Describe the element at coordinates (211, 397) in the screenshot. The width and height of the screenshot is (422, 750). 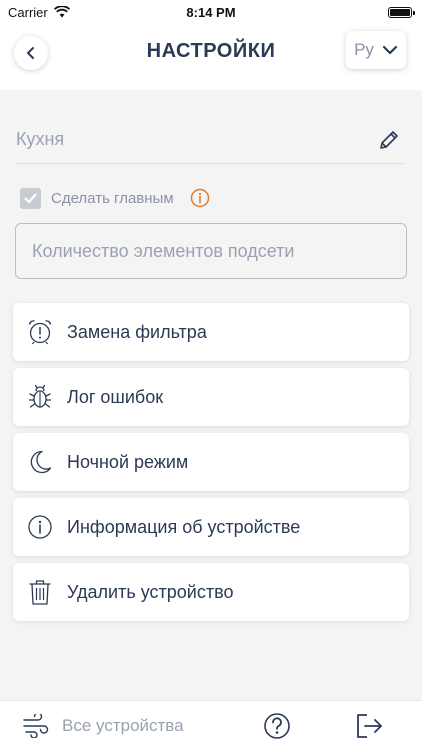
I see `menu-item-error-log: Лог ошибок` at that location.